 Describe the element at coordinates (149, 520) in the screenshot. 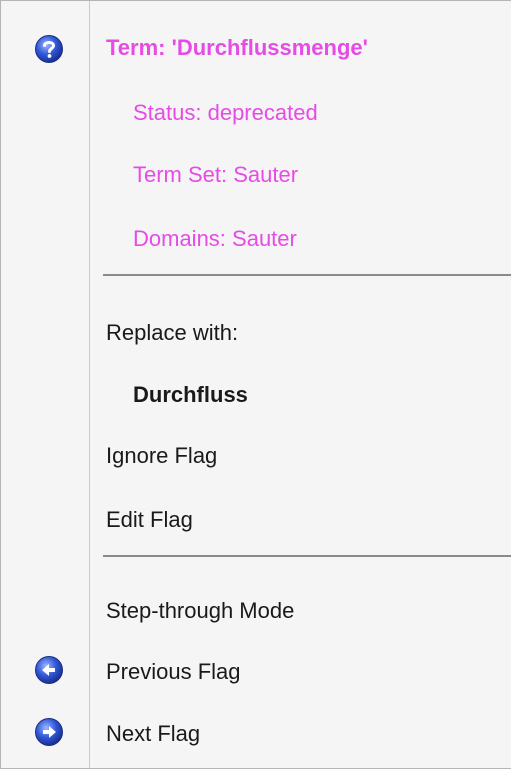

I see `edit-flag-item: Edit Flag` at that location.